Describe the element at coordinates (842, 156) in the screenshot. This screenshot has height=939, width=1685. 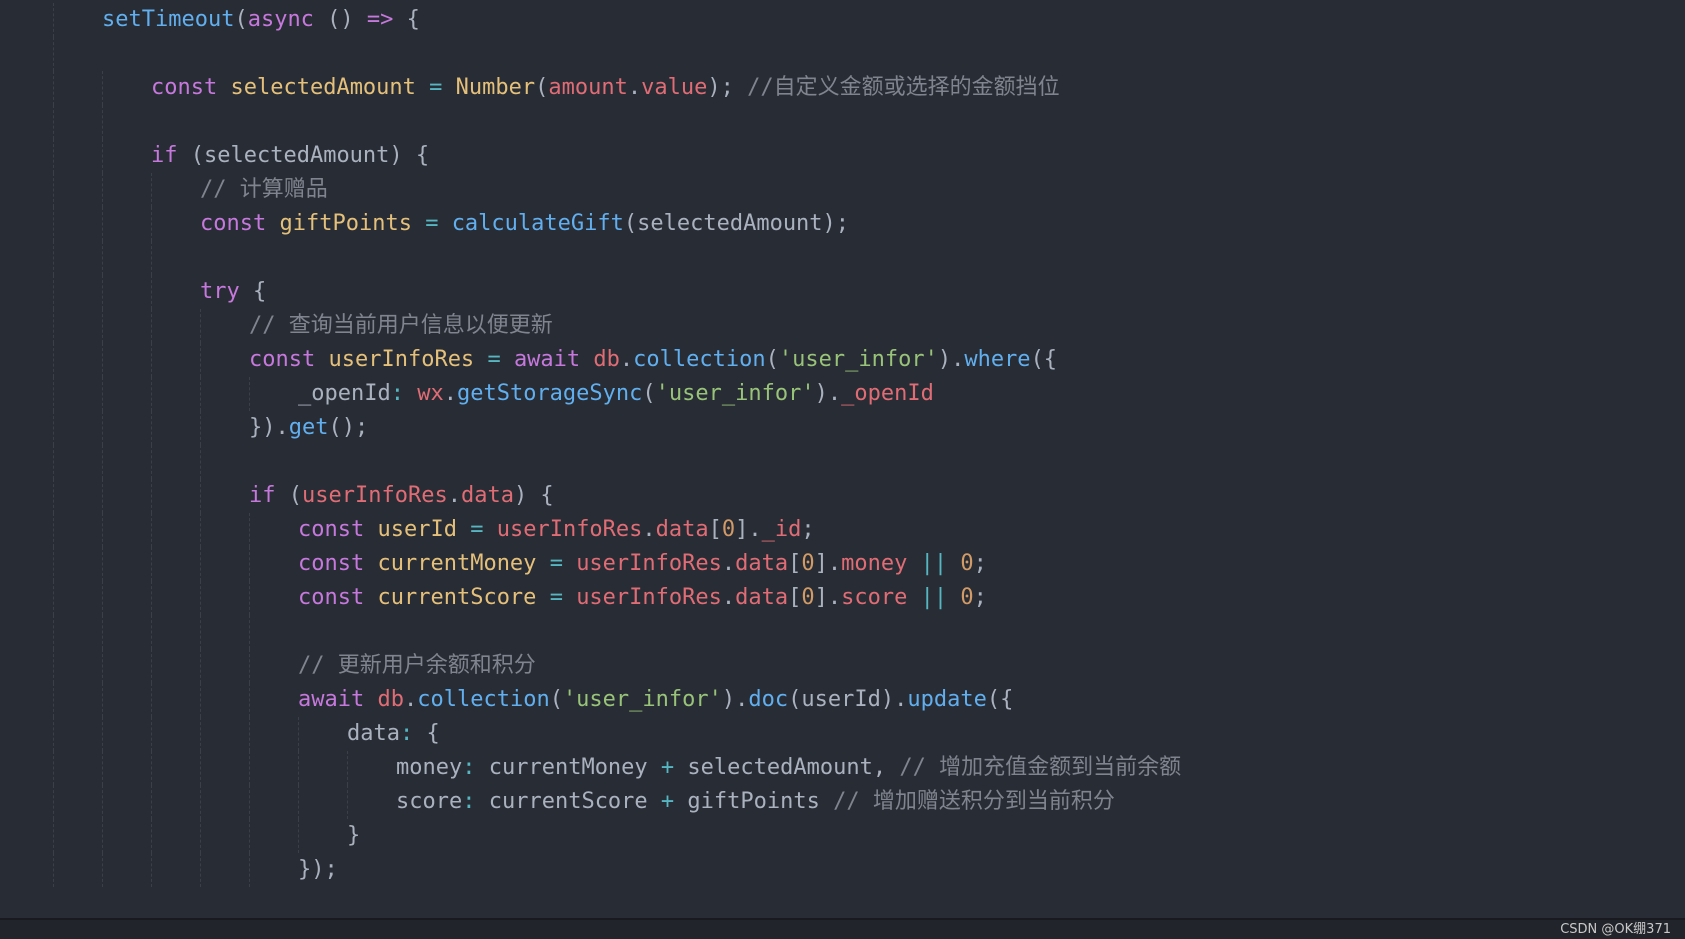
I see `code-line: if (selectedAmount) {` at that location.